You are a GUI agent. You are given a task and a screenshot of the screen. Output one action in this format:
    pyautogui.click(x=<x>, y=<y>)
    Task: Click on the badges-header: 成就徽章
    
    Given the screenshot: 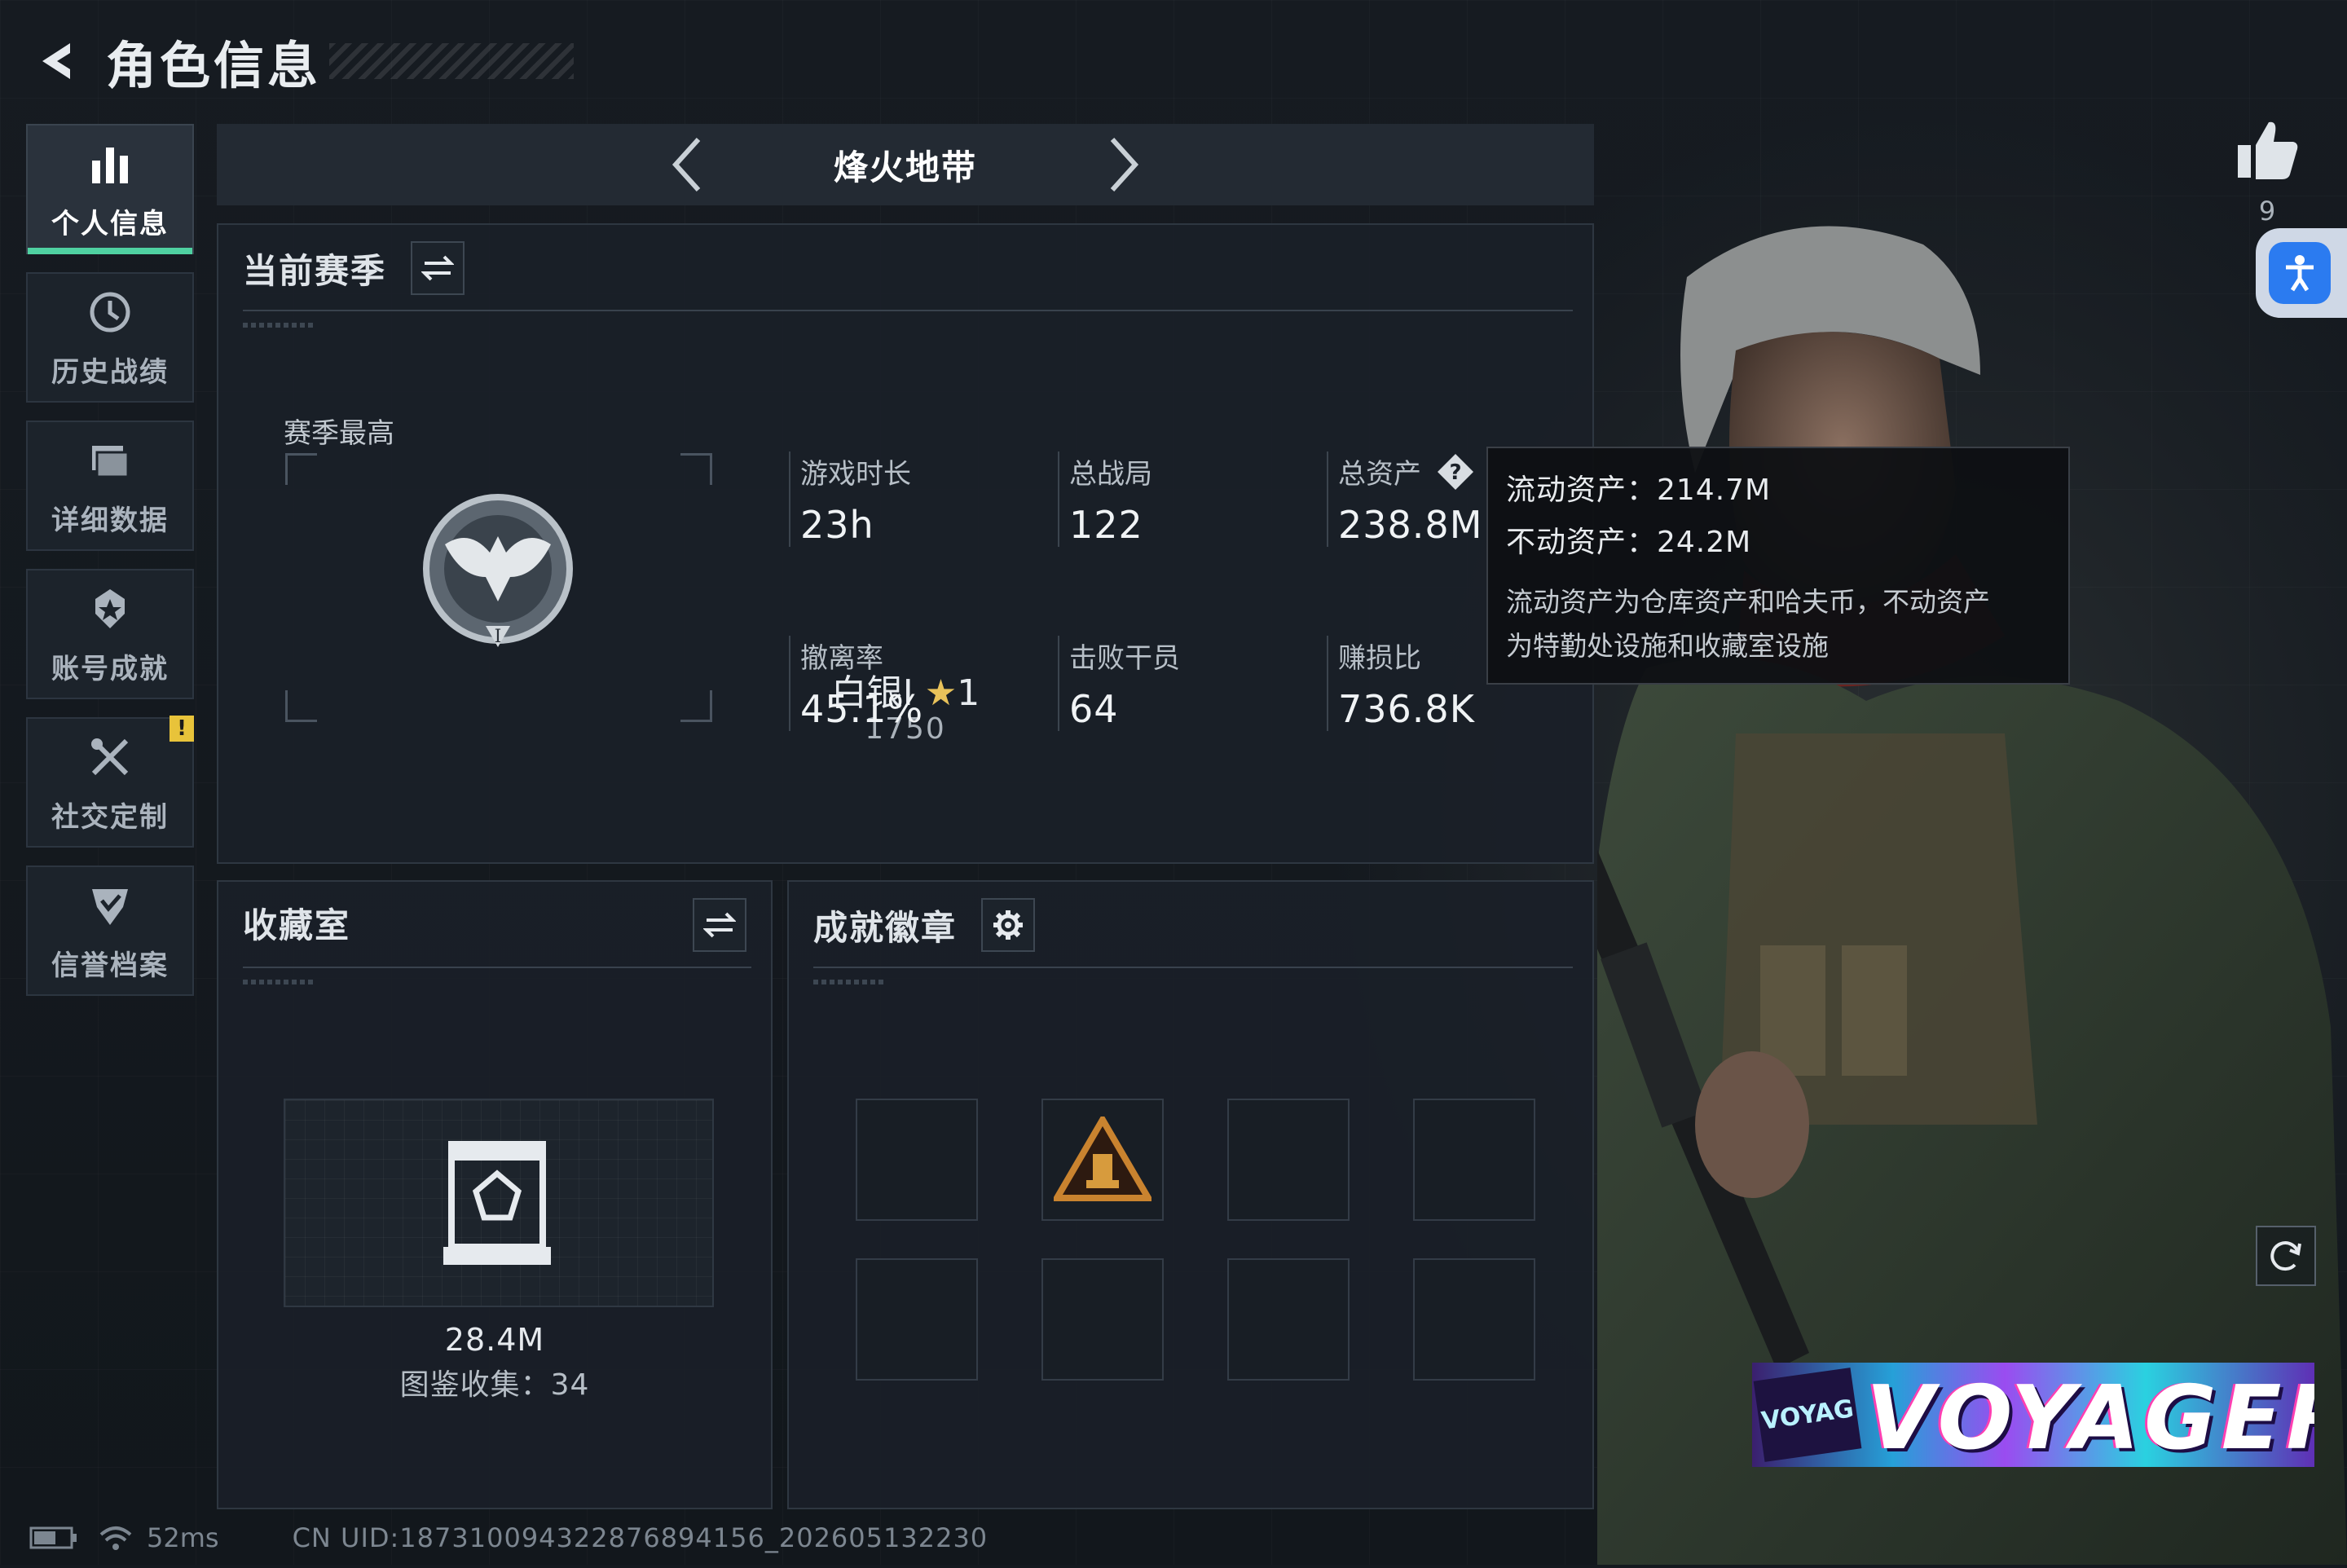 What is the action you would take?
    pyautogui.click(x=925, y=925)
    